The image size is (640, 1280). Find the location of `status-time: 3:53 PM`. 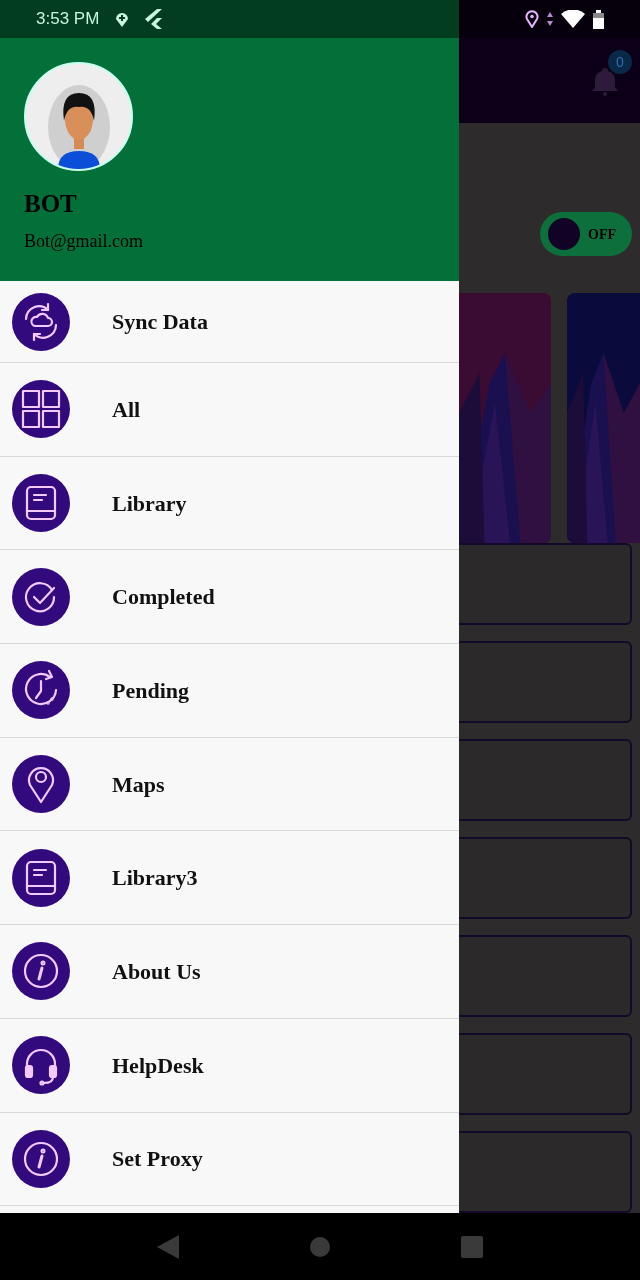

status-time: 3:53 PM is located at coordinates (68, 19).